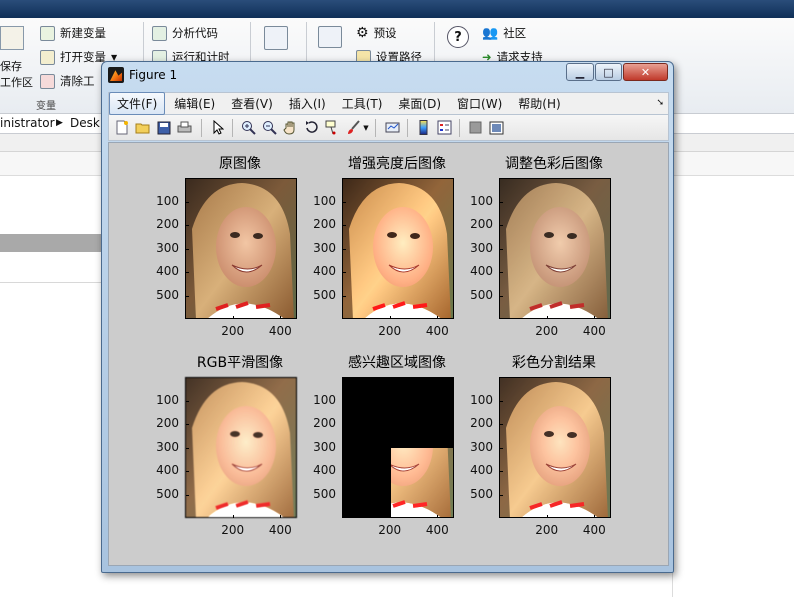 The width and height of the screenshot is (794, 597). I want to click on data-cursor-icon, so click(332, 127).